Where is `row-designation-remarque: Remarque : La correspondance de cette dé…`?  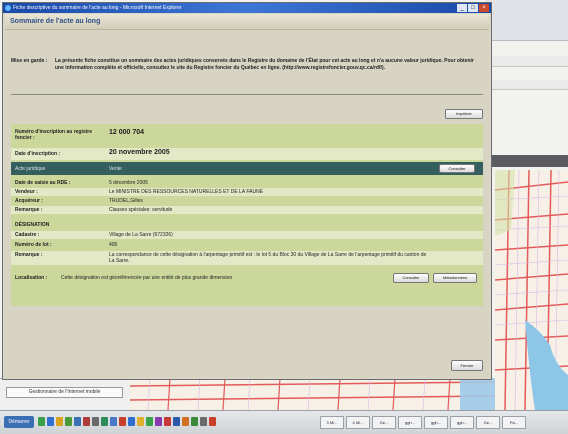 row-designation-remarque: Remarque : La correspondance de cette dé… is located at coordinates (247, 258).